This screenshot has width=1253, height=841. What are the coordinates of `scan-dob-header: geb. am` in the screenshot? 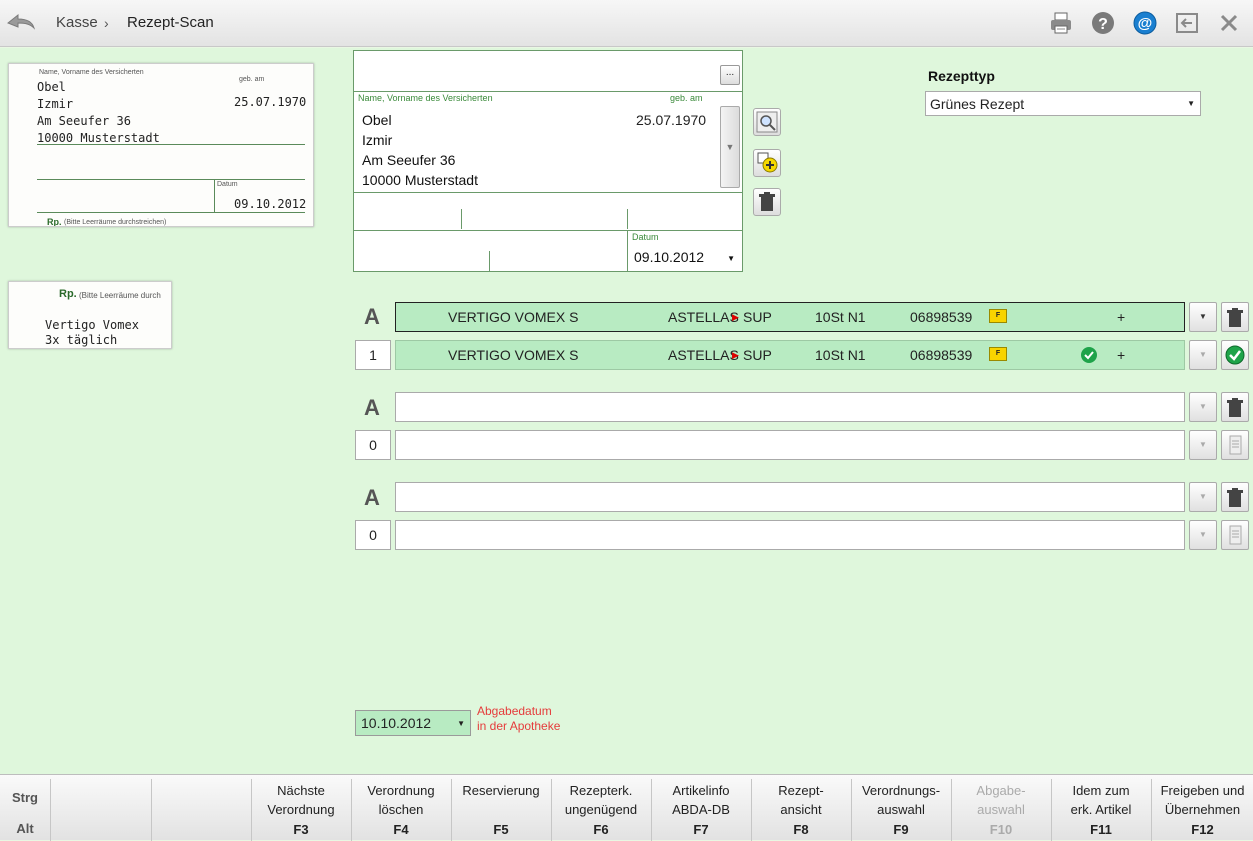 It's located at (252, 79).